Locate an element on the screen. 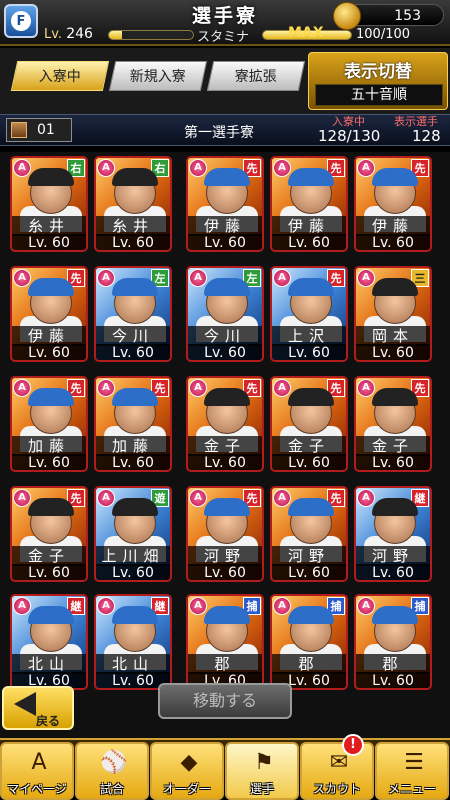 This screenshot has height=800, width=450. nav-players-label: 選手 is located at coordinates (261, 789).